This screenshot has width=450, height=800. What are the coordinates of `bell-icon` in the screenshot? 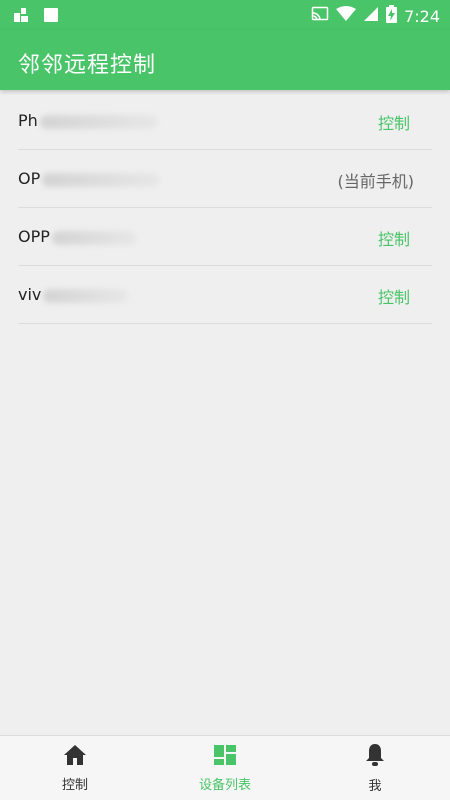 It's located at (375, 757).